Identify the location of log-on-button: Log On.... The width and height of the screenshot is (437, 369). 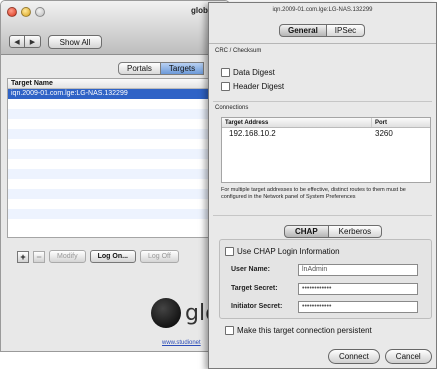
(112, 256).